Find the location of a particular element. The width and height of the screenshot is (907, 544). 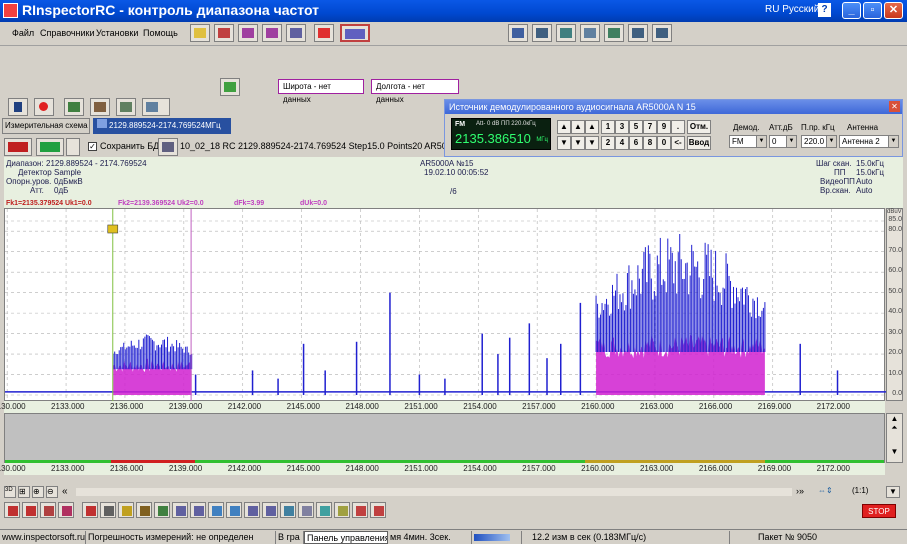

close-button: ✕ is located at coordinates (893, 10).